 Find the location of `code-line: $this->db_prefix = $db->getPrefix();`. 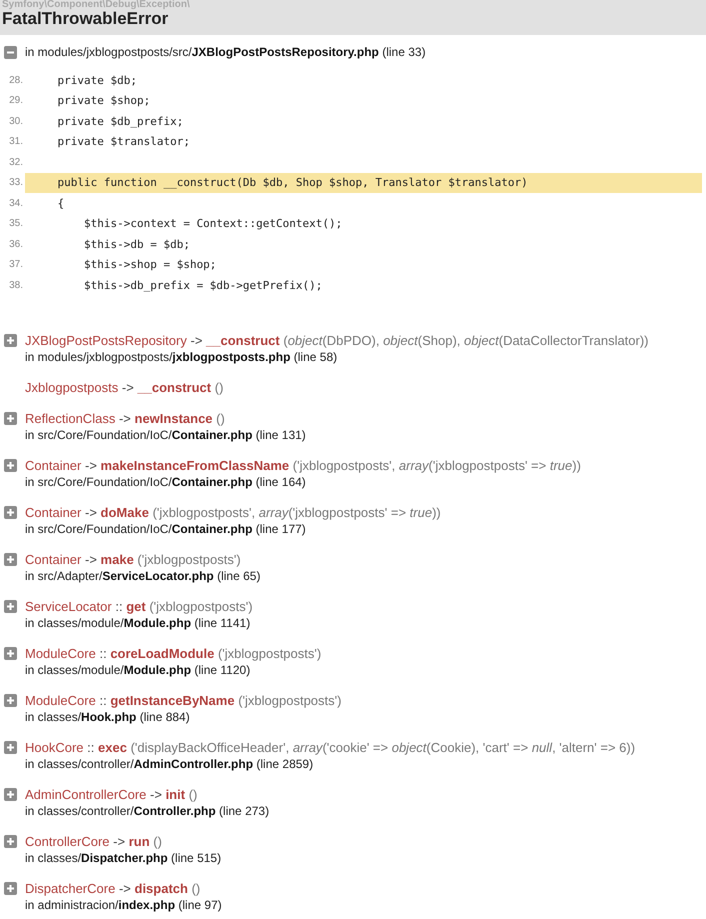

code-line: $this->db_prefix = $db->getPrefix(); is located at coordinates (203, 286).